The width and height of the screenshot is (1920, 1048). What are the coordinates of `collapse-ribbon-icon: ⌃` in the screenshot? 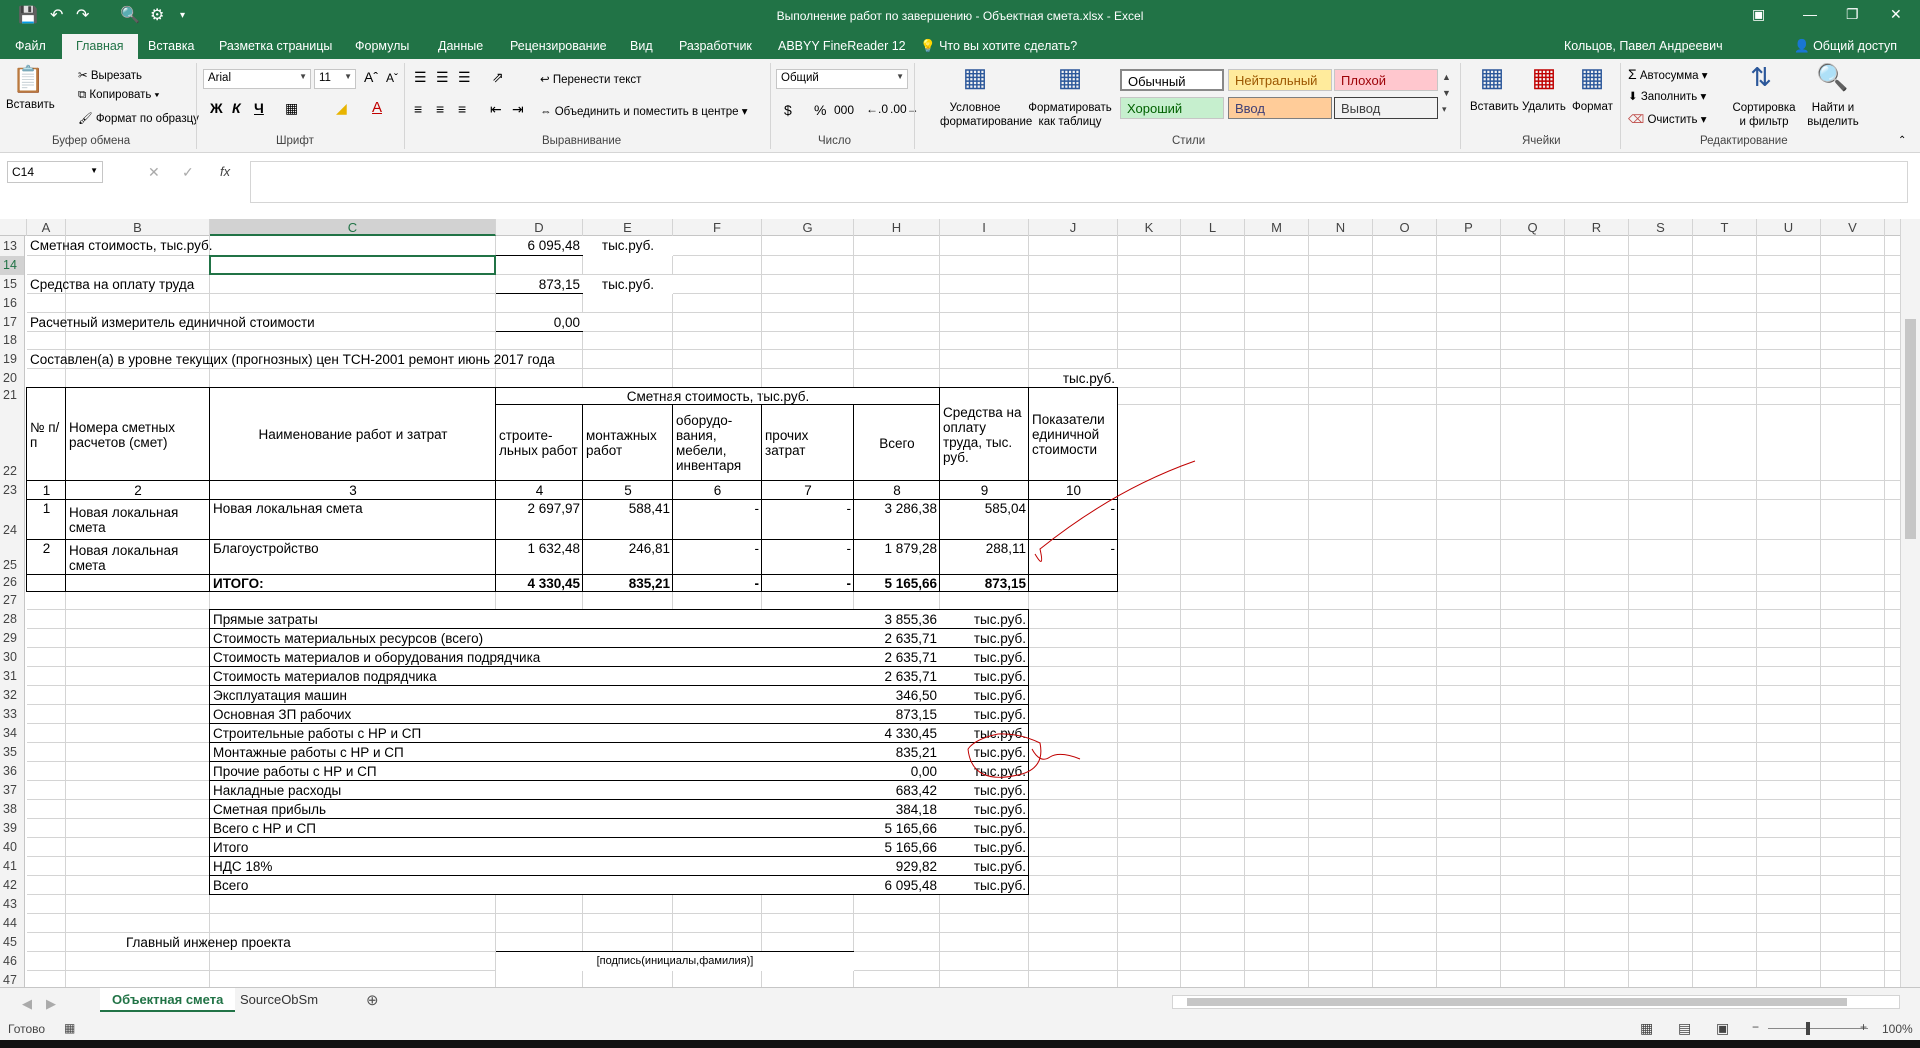 It's located at (1902, 140).